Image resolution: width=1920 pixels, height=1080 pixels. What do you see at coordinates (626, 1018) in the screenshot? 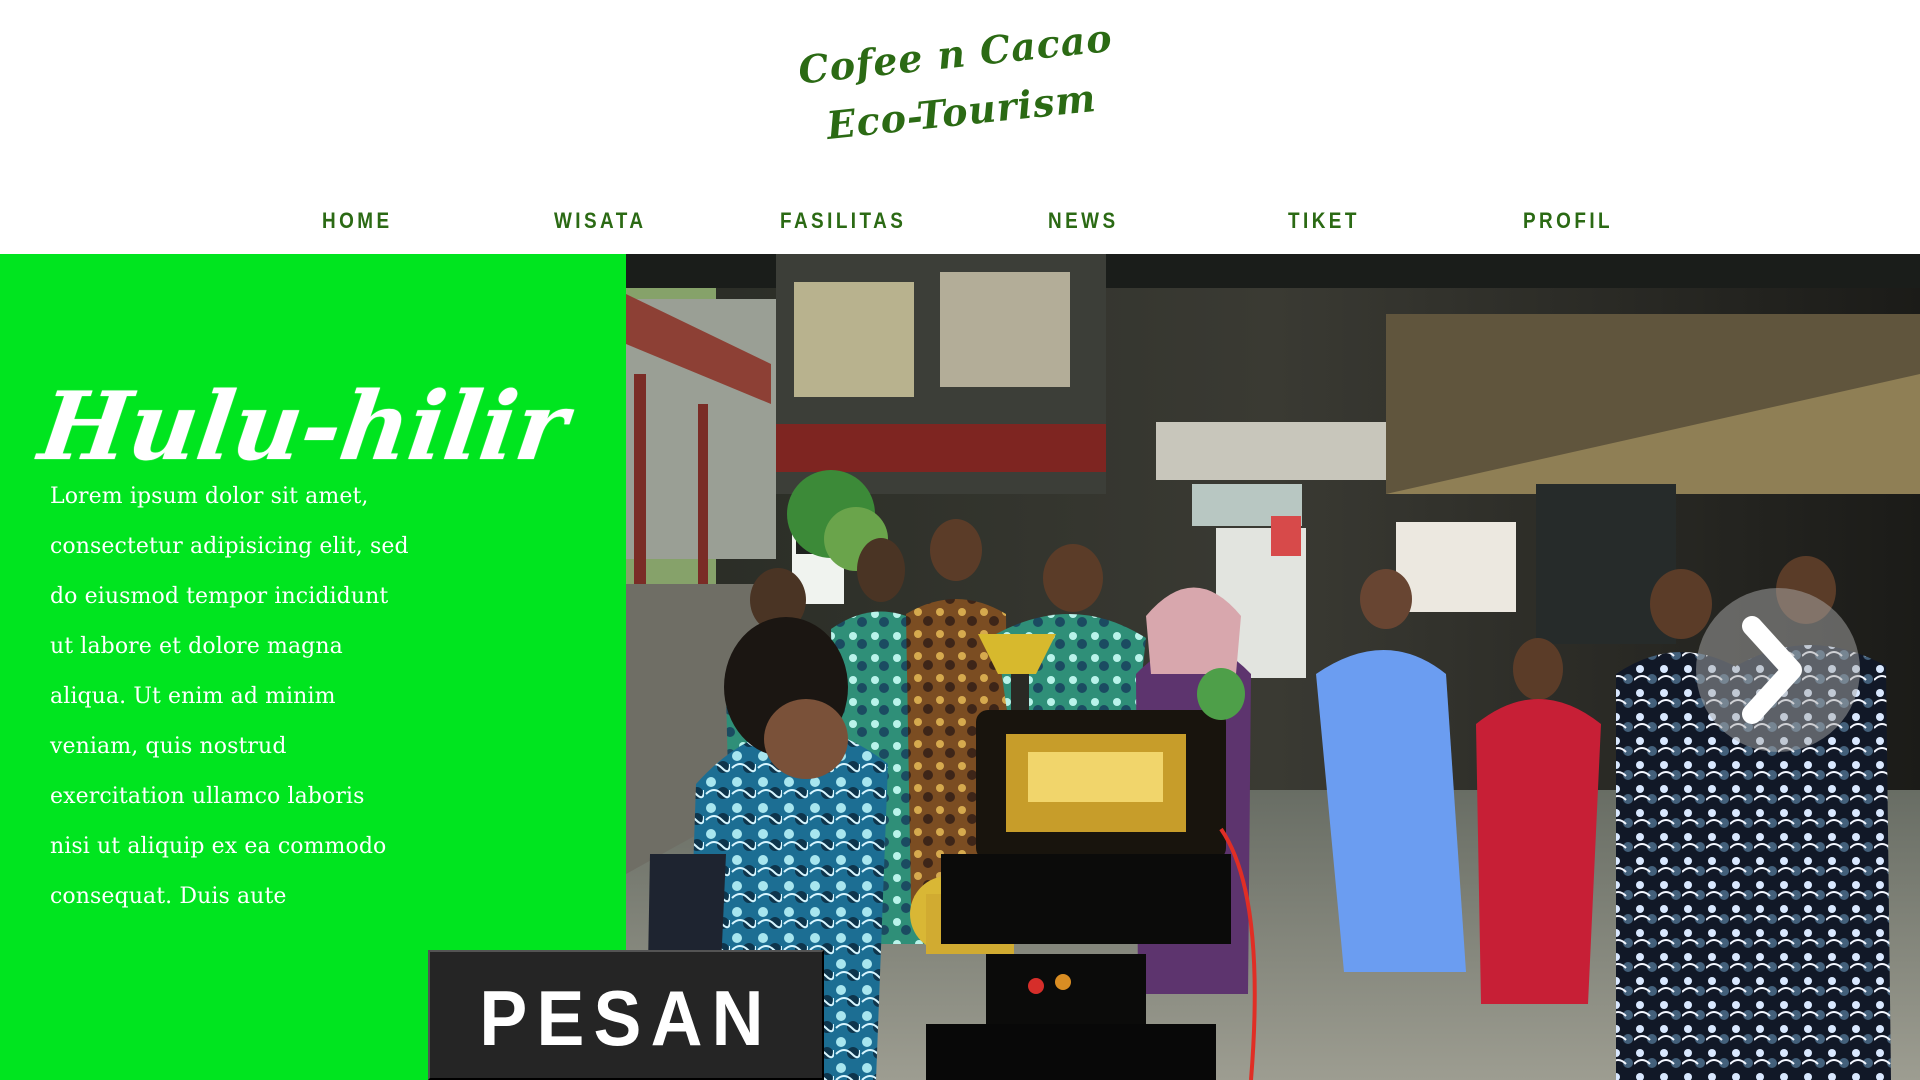
I see `pesan-button-label: PESAN` at bounding box center [626, 1018].